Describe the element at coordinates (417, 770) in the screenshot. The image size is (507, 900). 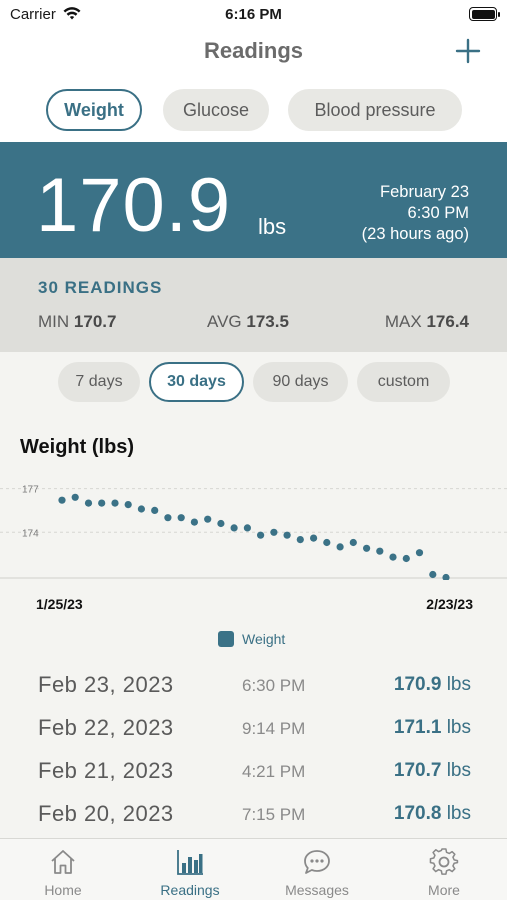
I see `reading-number: 170.7` at that location.